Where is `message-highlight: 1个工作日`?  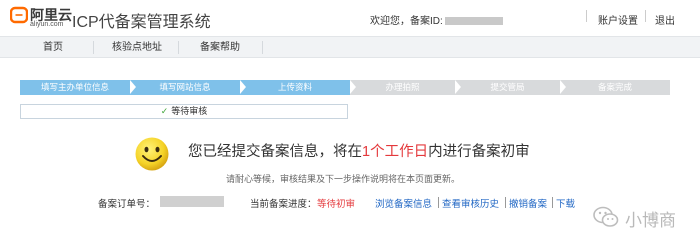
message-highlight: 1个工作日 is located at coordinates (395, 152).